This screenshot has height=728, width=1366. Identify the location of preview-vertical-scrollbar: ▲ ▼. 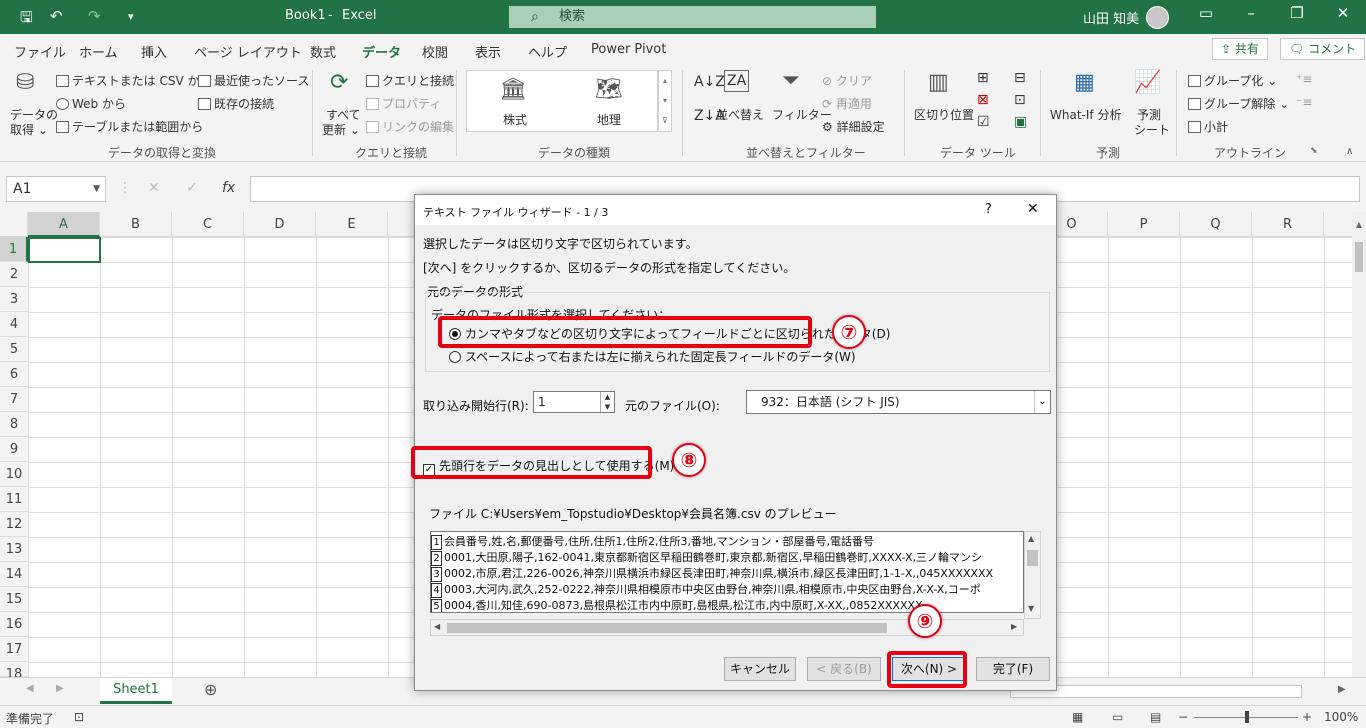
(1032, 575).